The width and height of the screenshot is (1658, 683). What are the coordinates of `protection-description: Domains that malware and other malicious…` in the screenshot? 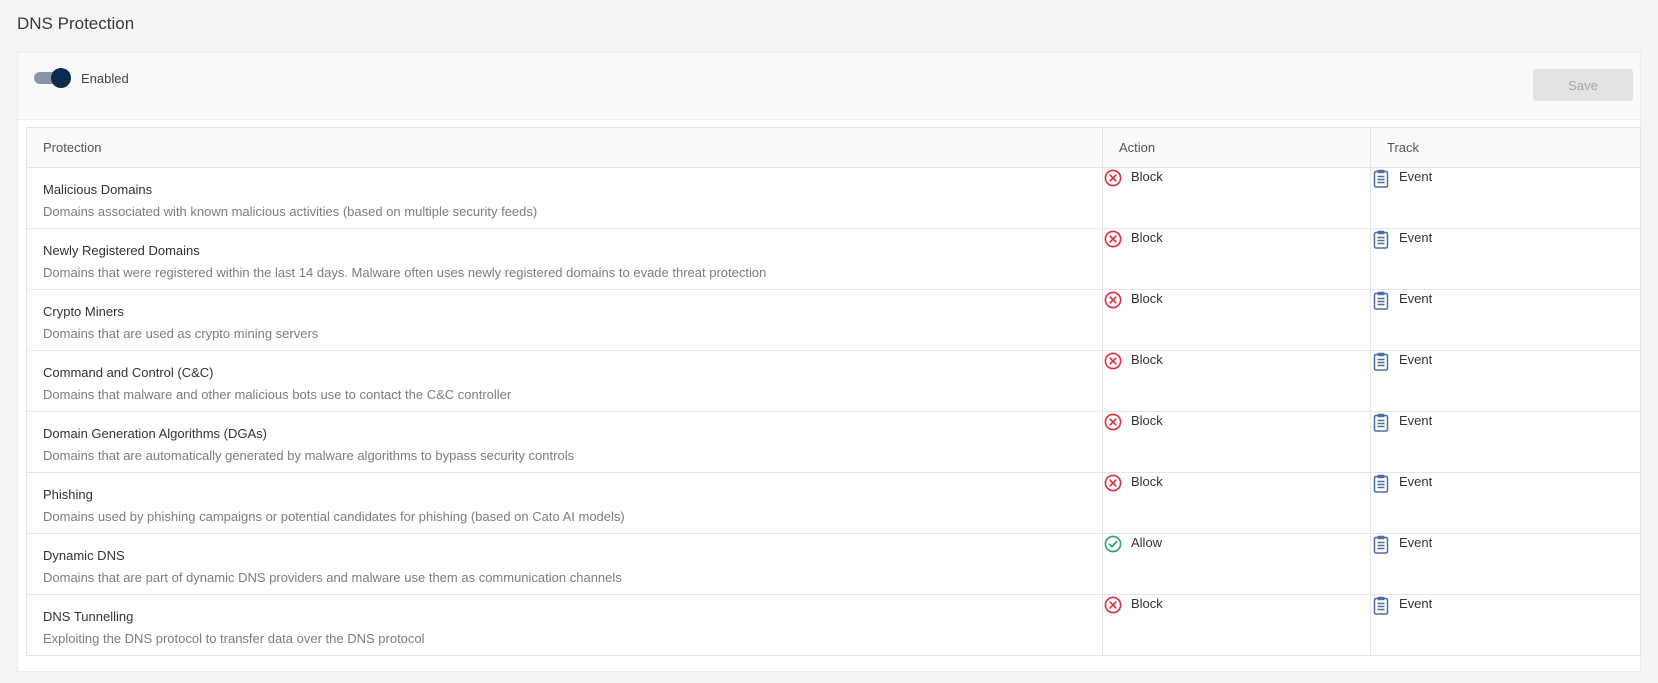 It's located at (277, 394).